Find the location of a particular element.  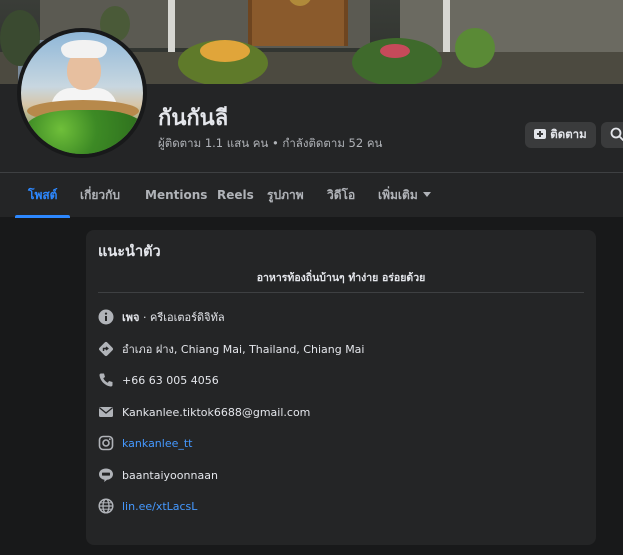

phone-icon is located at coordinates (106, 380).